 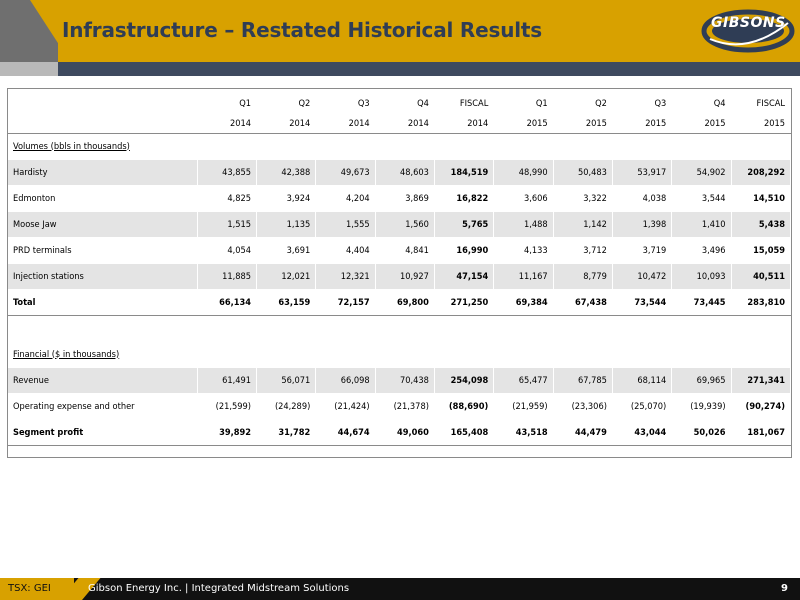 I want to click on value-cell: 1,560, so click(x=405, y=224).